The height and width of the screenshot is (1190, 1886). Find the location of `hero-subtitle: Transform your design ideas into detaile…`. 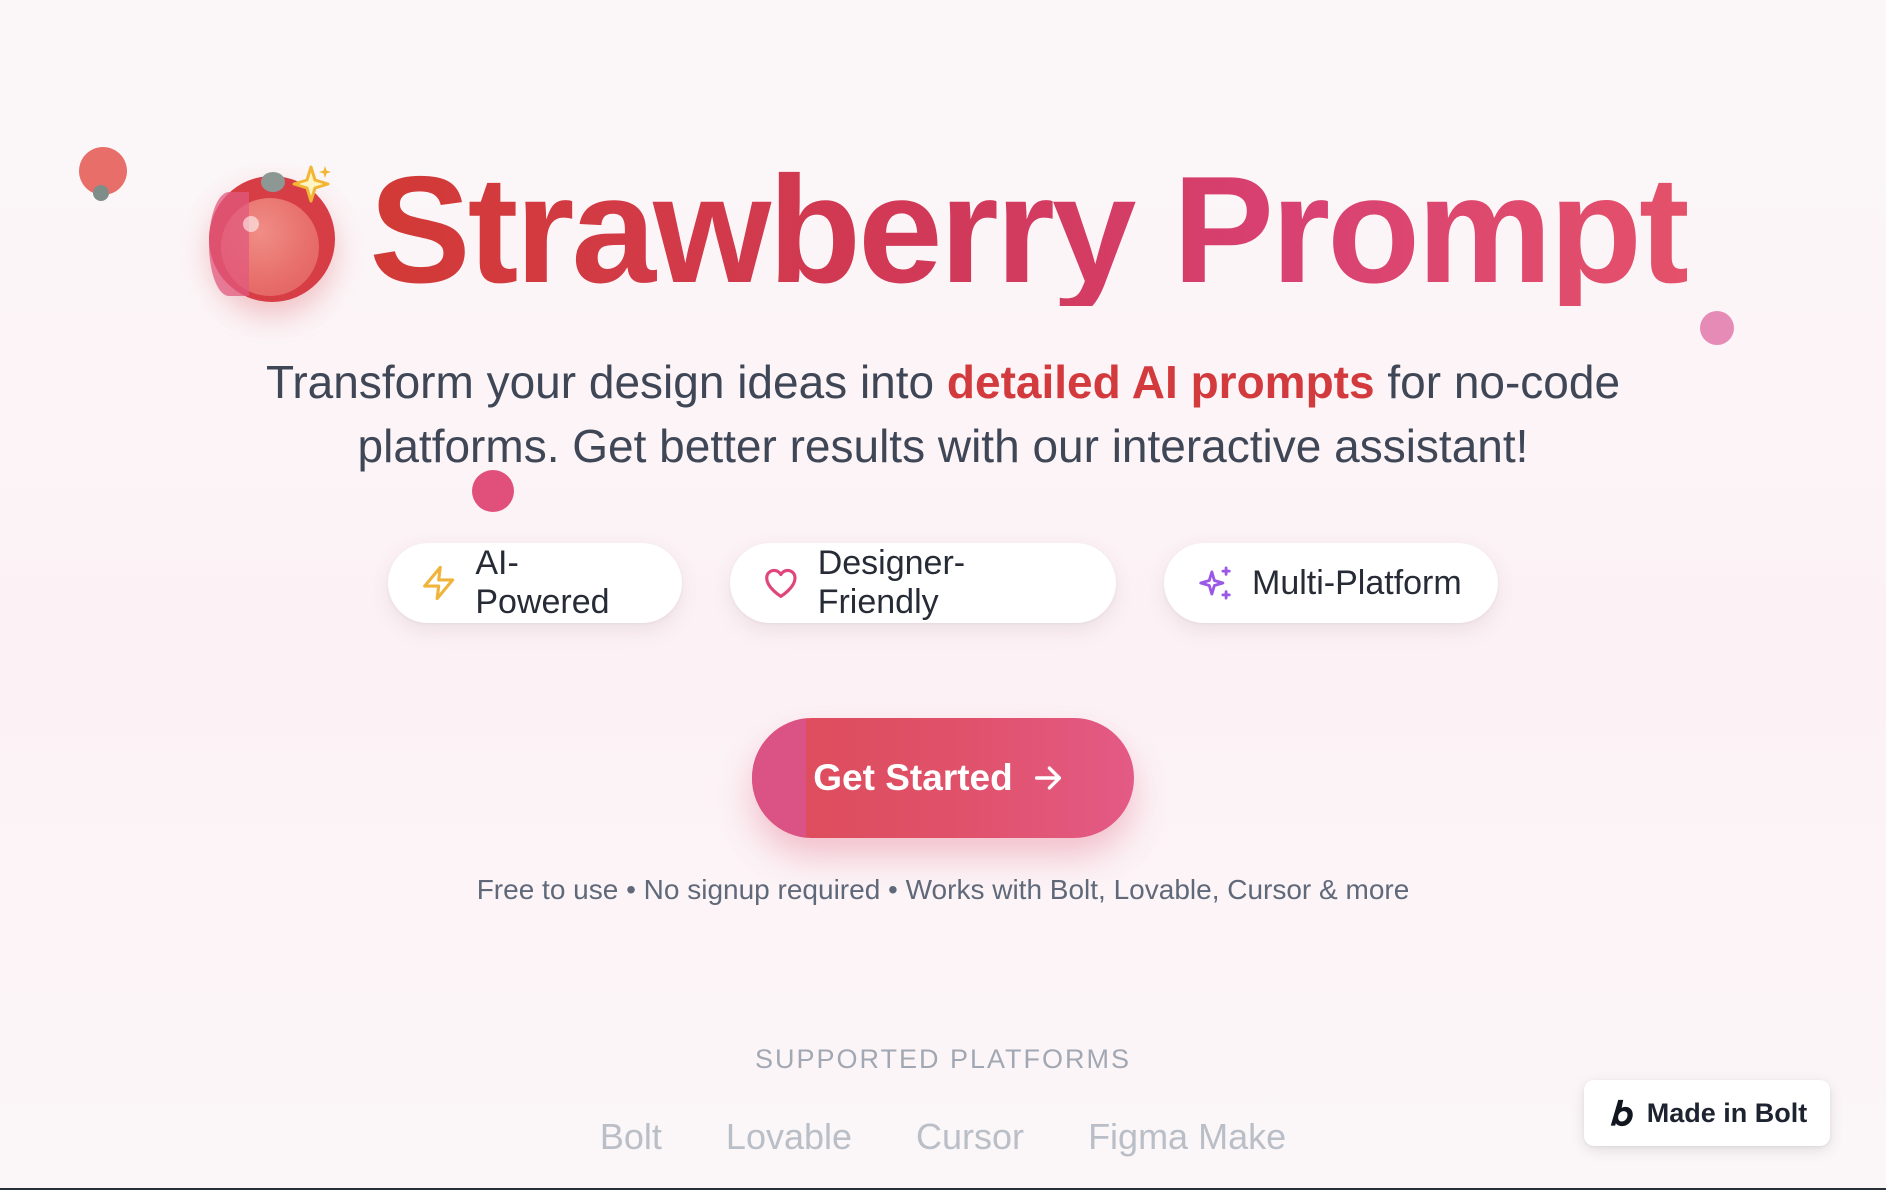

hero-subtitle: Transform your design ideas into detaile… is located at coordinates (943, 414).